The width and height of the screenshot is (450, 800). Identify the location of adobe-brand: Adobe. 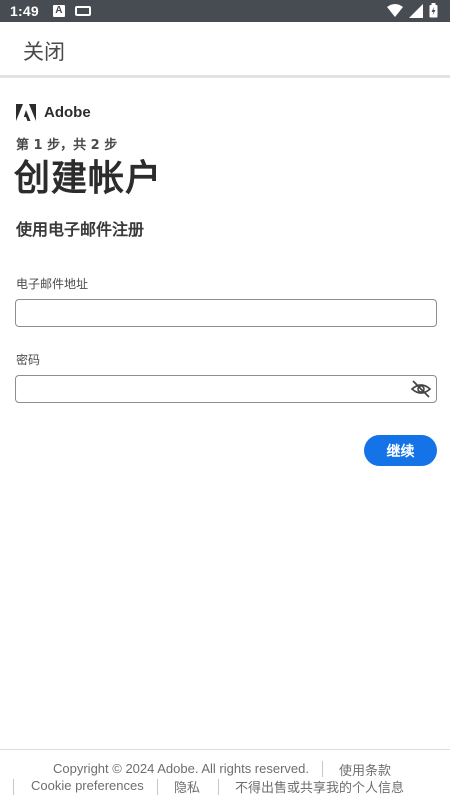
(53, 112).